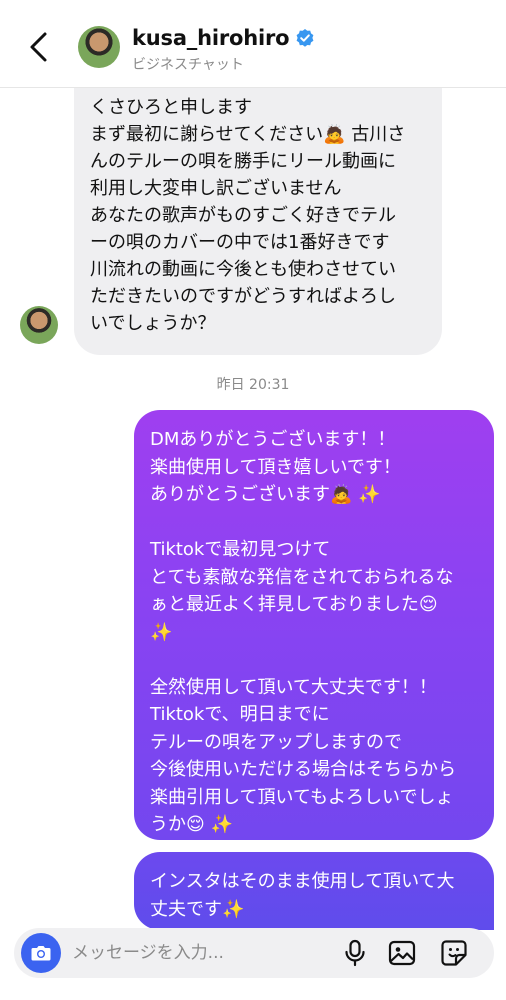 The height and width of the screenshot is (1000, 506). I want to click on message-timestamp: 昨日 20:31, so click(253, 385).